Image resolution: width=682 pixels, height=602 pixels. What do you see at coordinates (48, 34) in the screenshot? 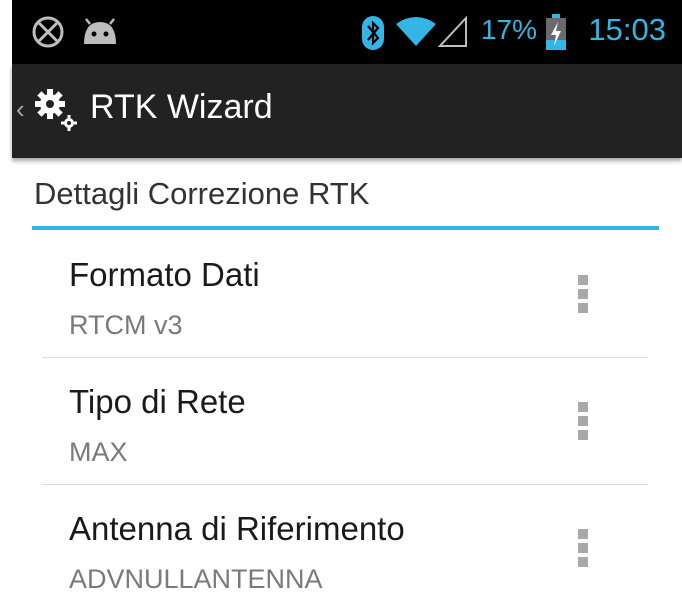
I see `gps-off-icon` at bounding box center [48, 34].